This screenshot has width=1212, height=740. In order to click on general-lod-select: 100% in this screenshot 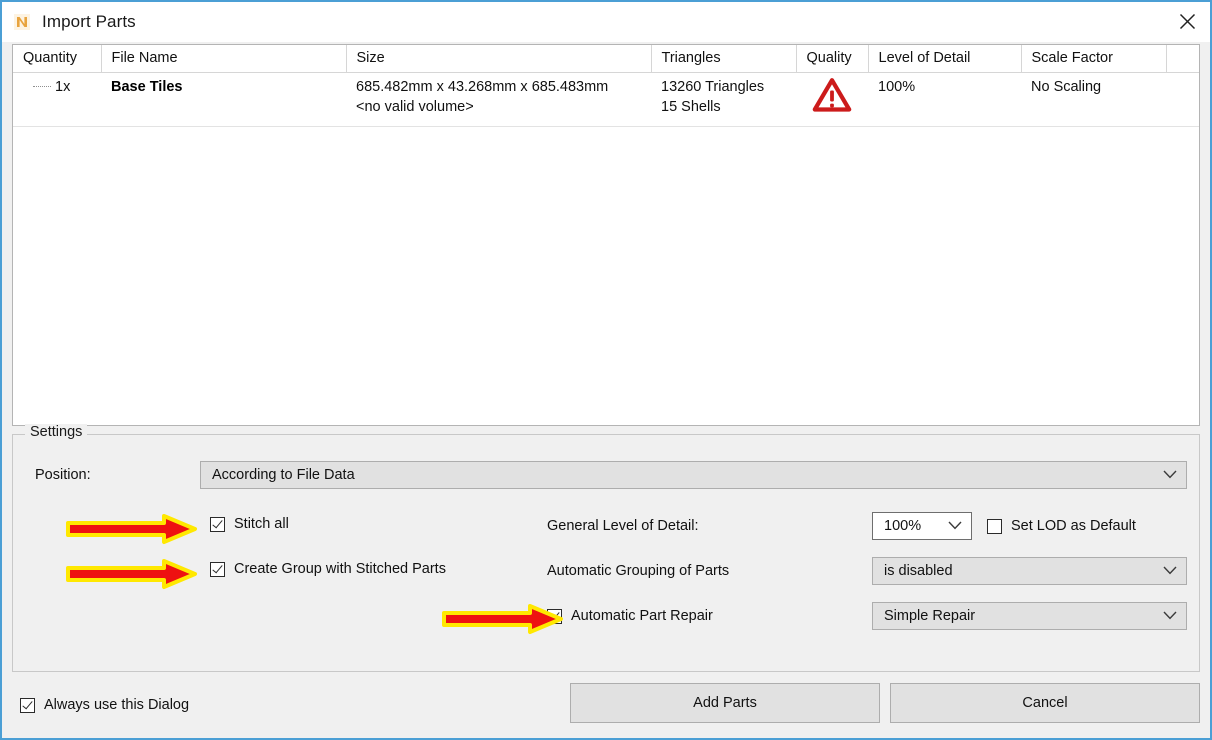, I will do `click(922, 526)`.